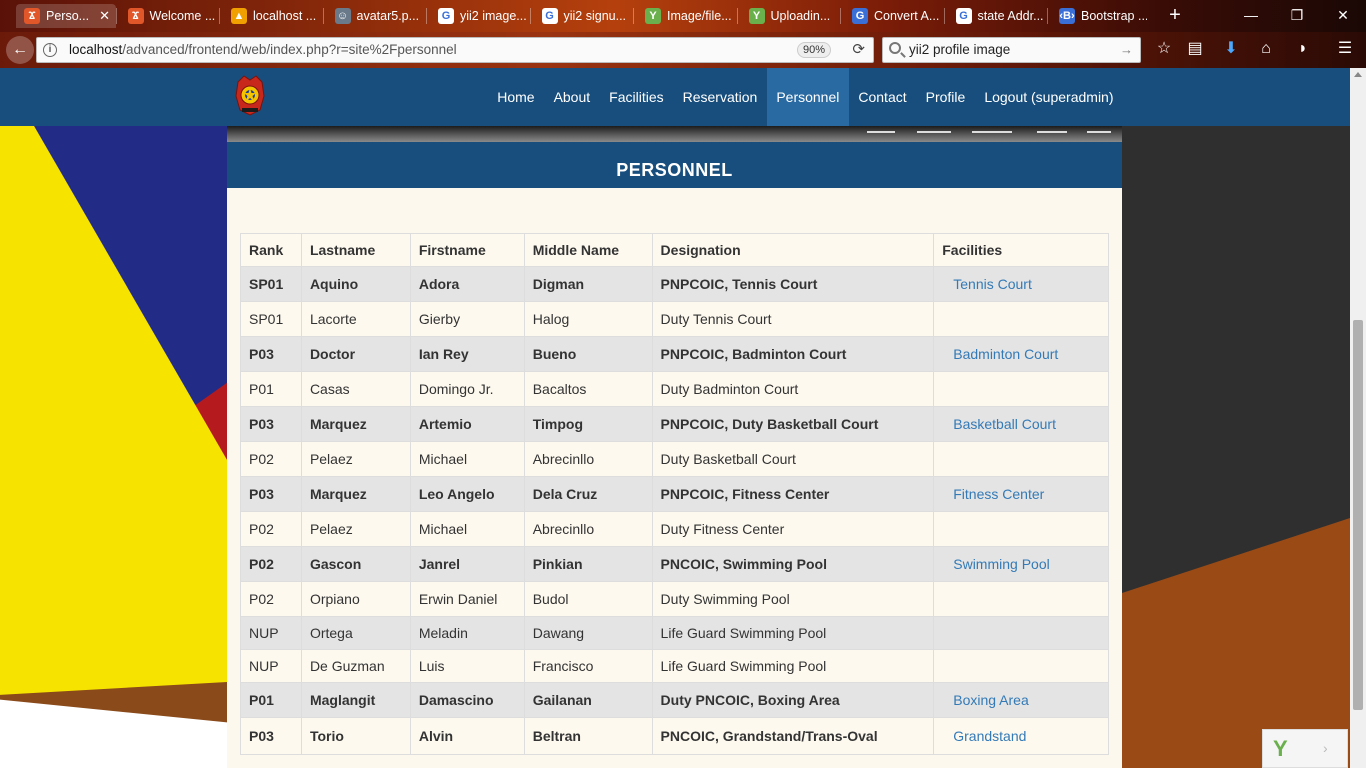 This screenshot has width=1366, height=768. Describe the element at coordinates (467, 700) in the screenshot. I see `table-cell: Damascino` at that location.